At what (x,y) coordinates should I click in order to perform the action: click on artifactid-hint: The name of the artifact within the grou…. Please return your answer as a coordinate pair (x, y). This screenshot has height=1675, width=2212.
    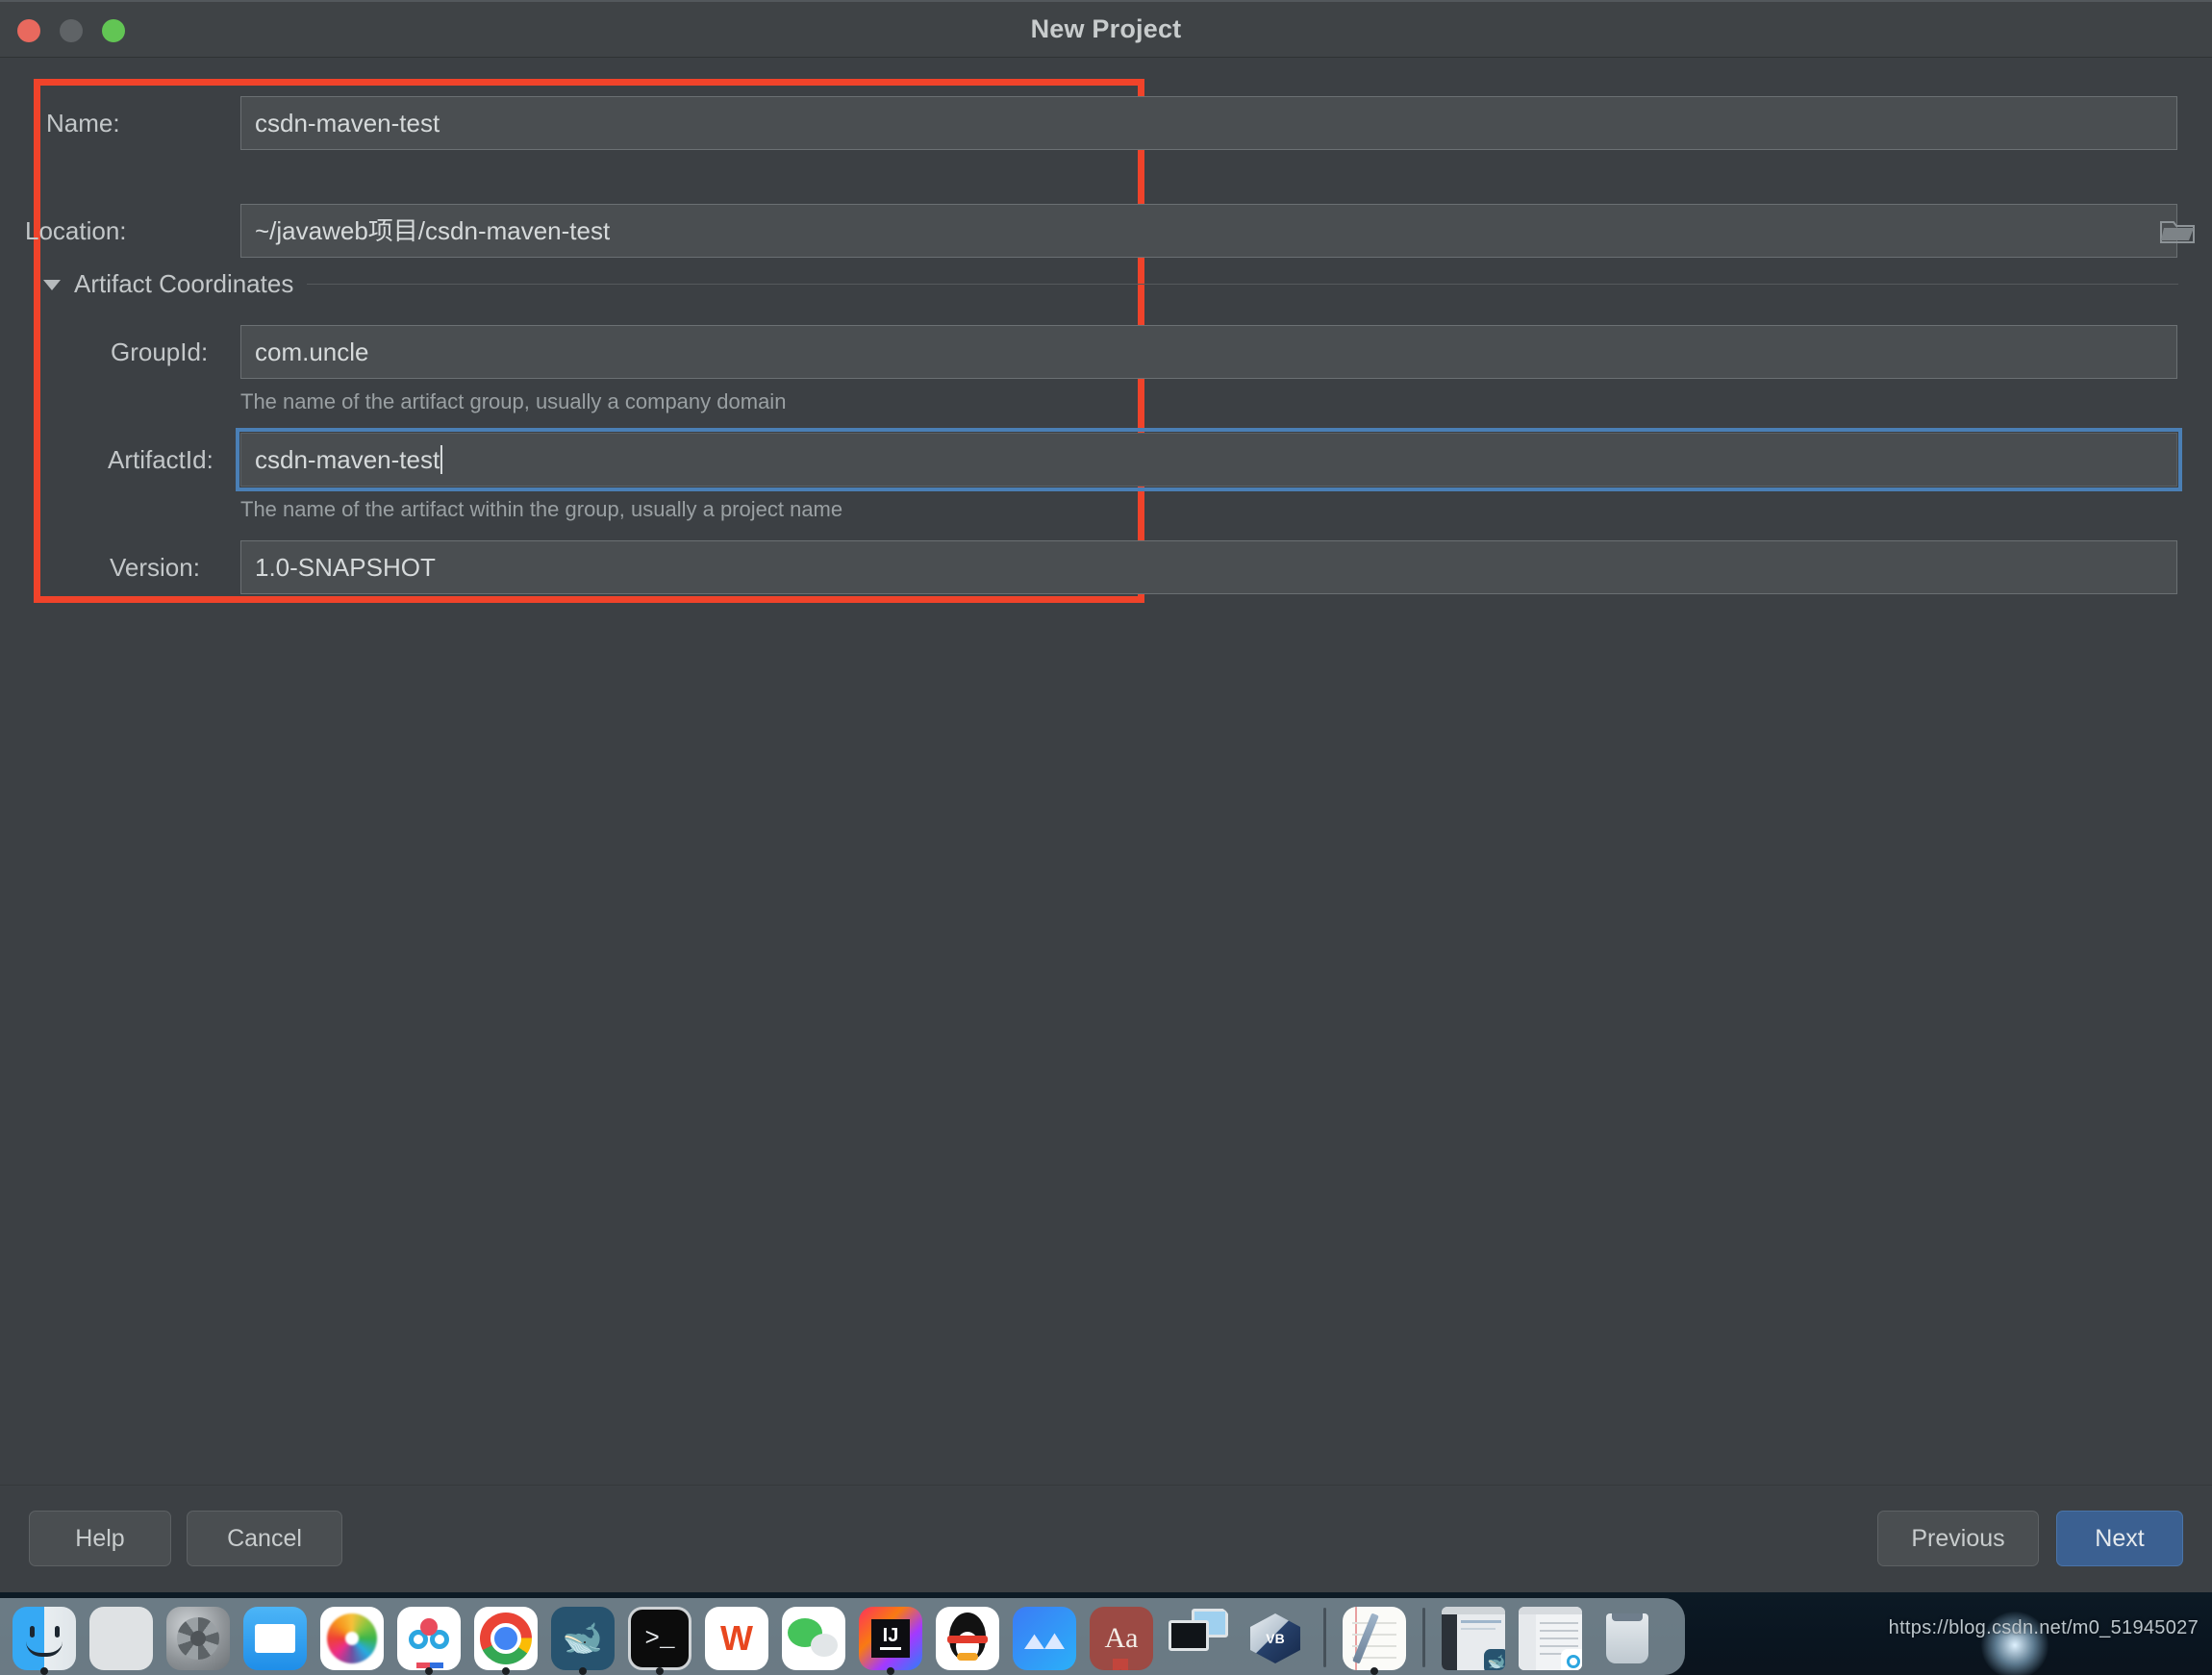
    Looking at the image, I should click on (542, 509).